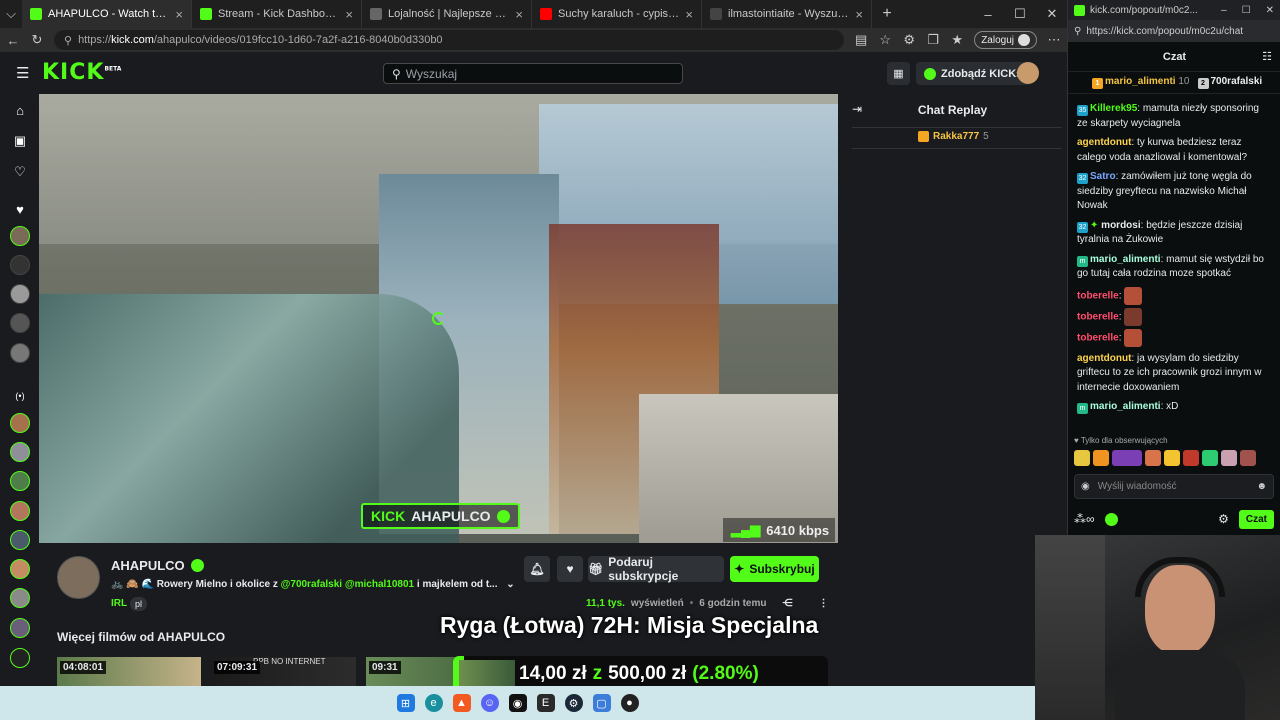 The width and height of the screenshot is (1280, 720). What do you see at coordinates (510, 584) in the screenshot?
I see `chevron-down-icon: ⌄` at bounding box center [510, 584].